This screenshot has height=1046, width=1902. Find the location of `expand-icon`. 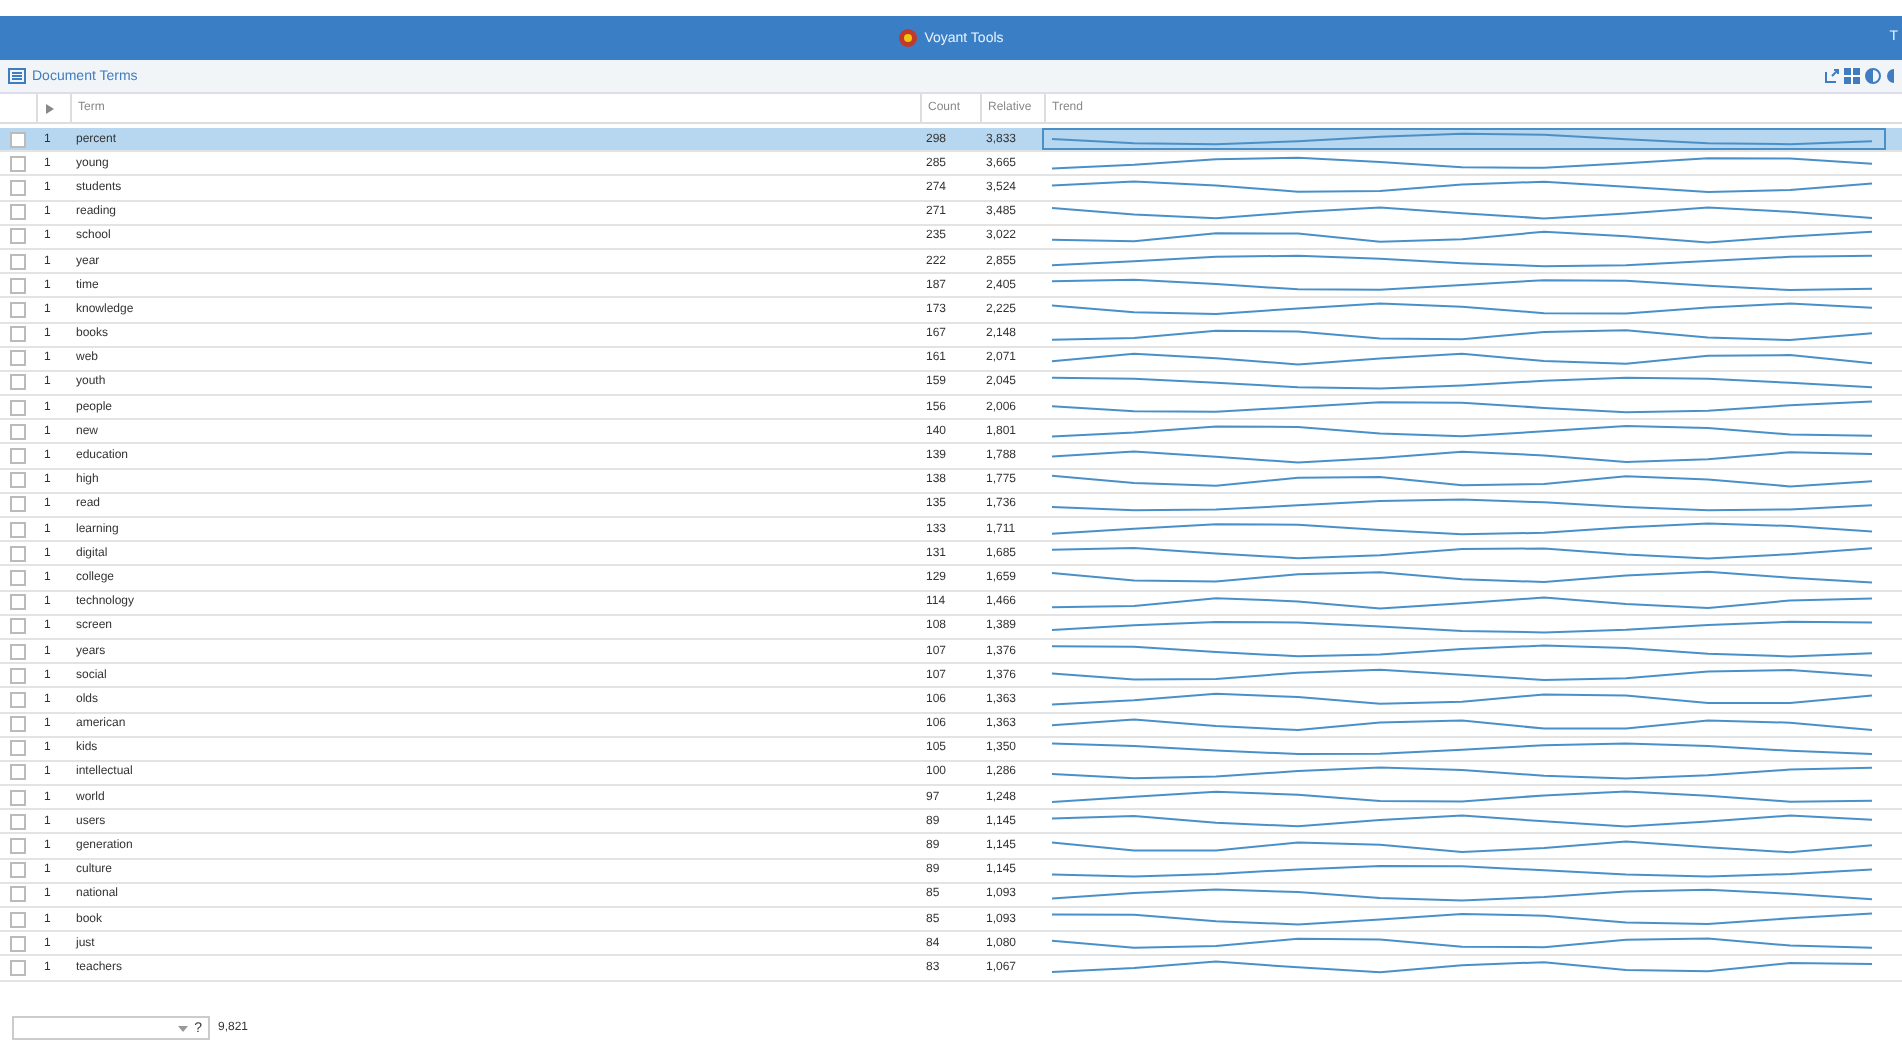

expand-icon is located at coordinates (50, 108).